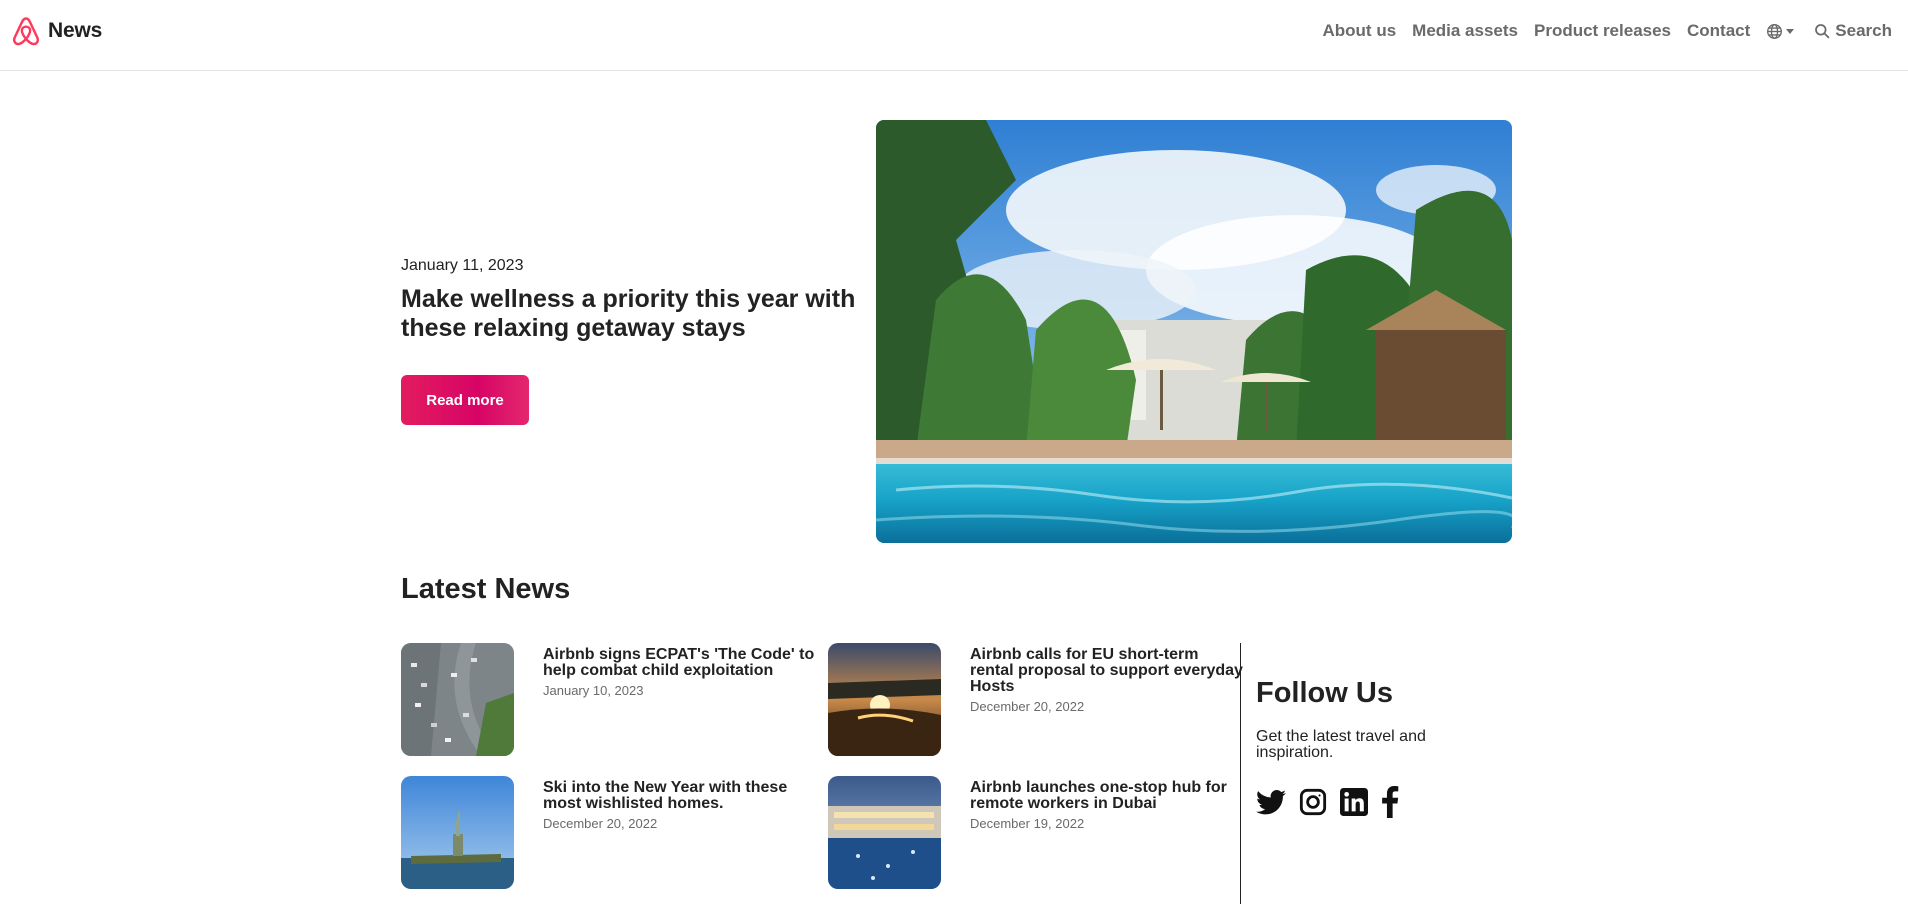 This screenshot has height=904, width=1908. Describe the element at coordinates (486, 589) in the screenshot. I see `latest-news-heading: Latest News` at that location.